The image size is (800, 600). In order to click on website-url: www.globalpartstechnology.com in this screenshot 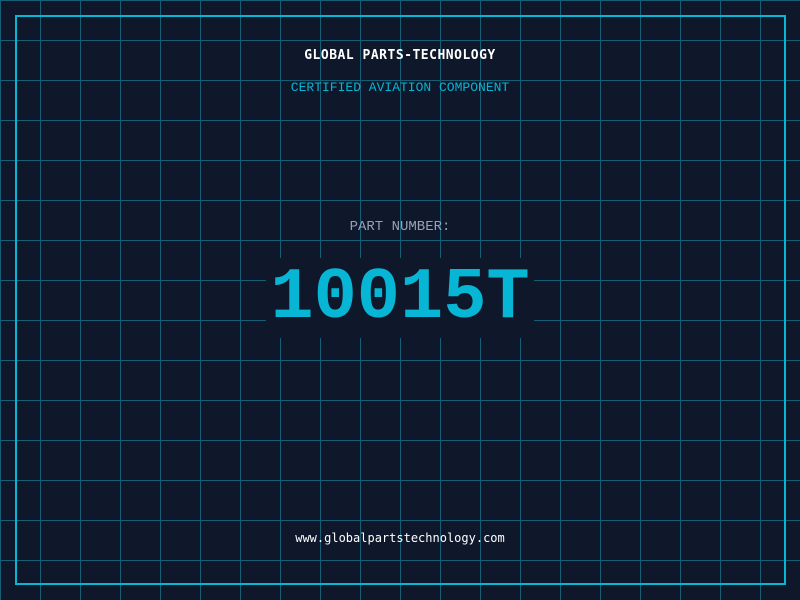, I will do `click(400, 538)`.